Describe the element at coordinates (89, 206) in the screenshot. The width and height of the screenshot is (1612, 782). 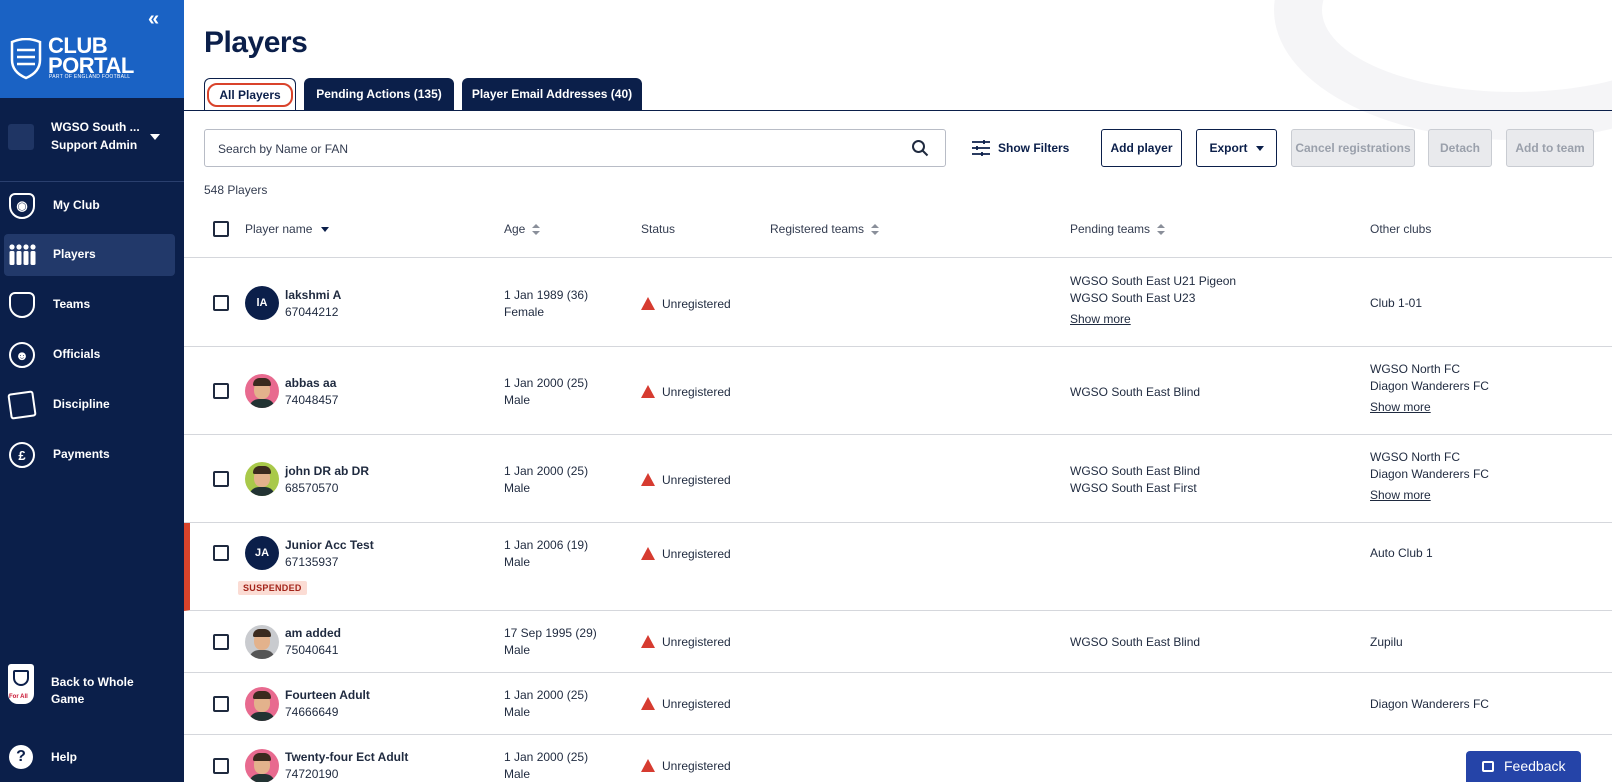
I see `nav-item-my-club: ◉ My Club` at that location.